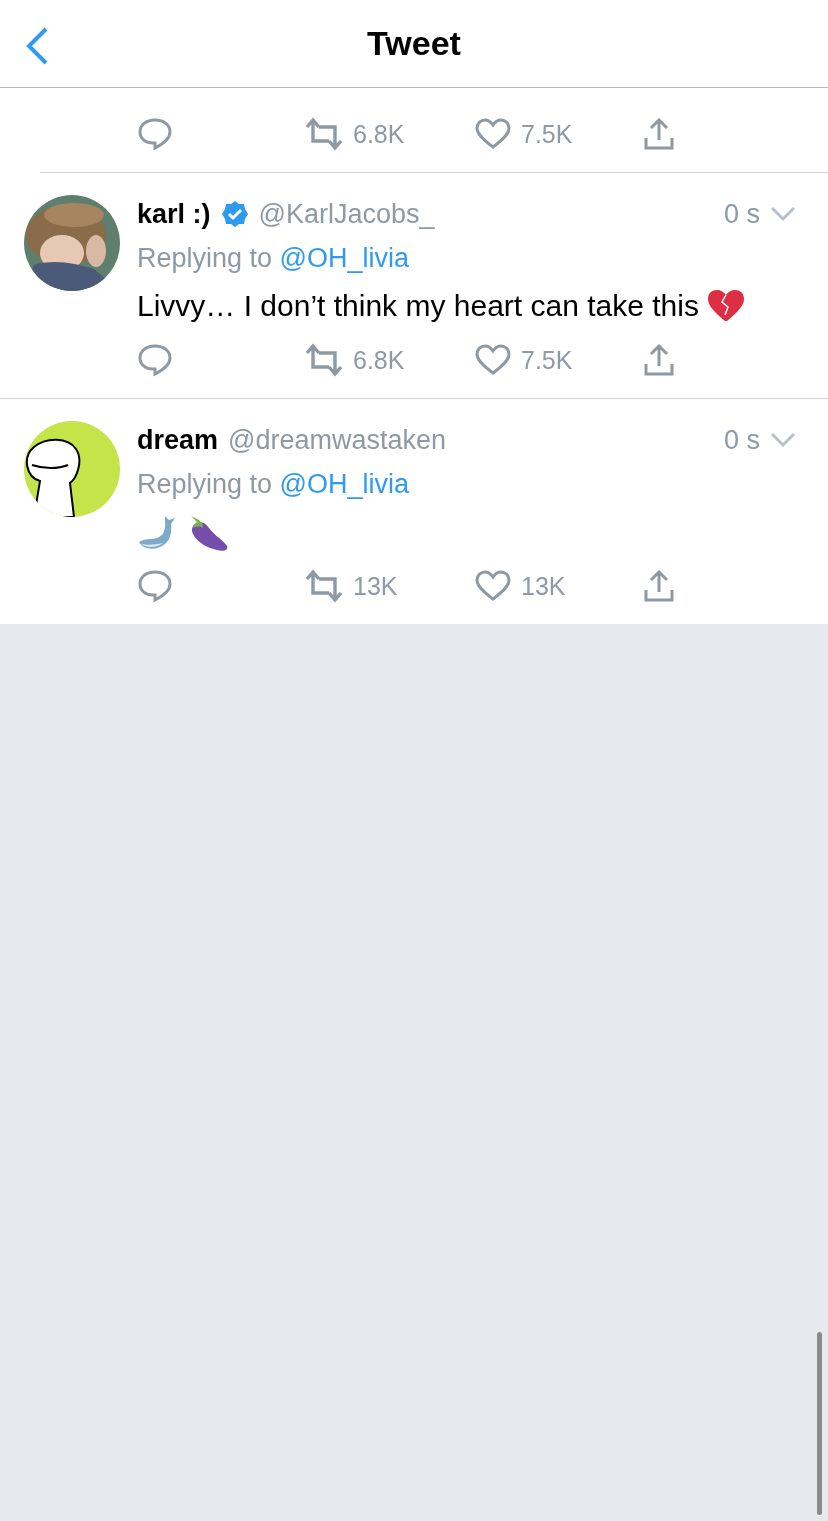 This screenshot has width=828, height=1521. I want to click on user-handle: @dreamwastaken, so click(338, 440).